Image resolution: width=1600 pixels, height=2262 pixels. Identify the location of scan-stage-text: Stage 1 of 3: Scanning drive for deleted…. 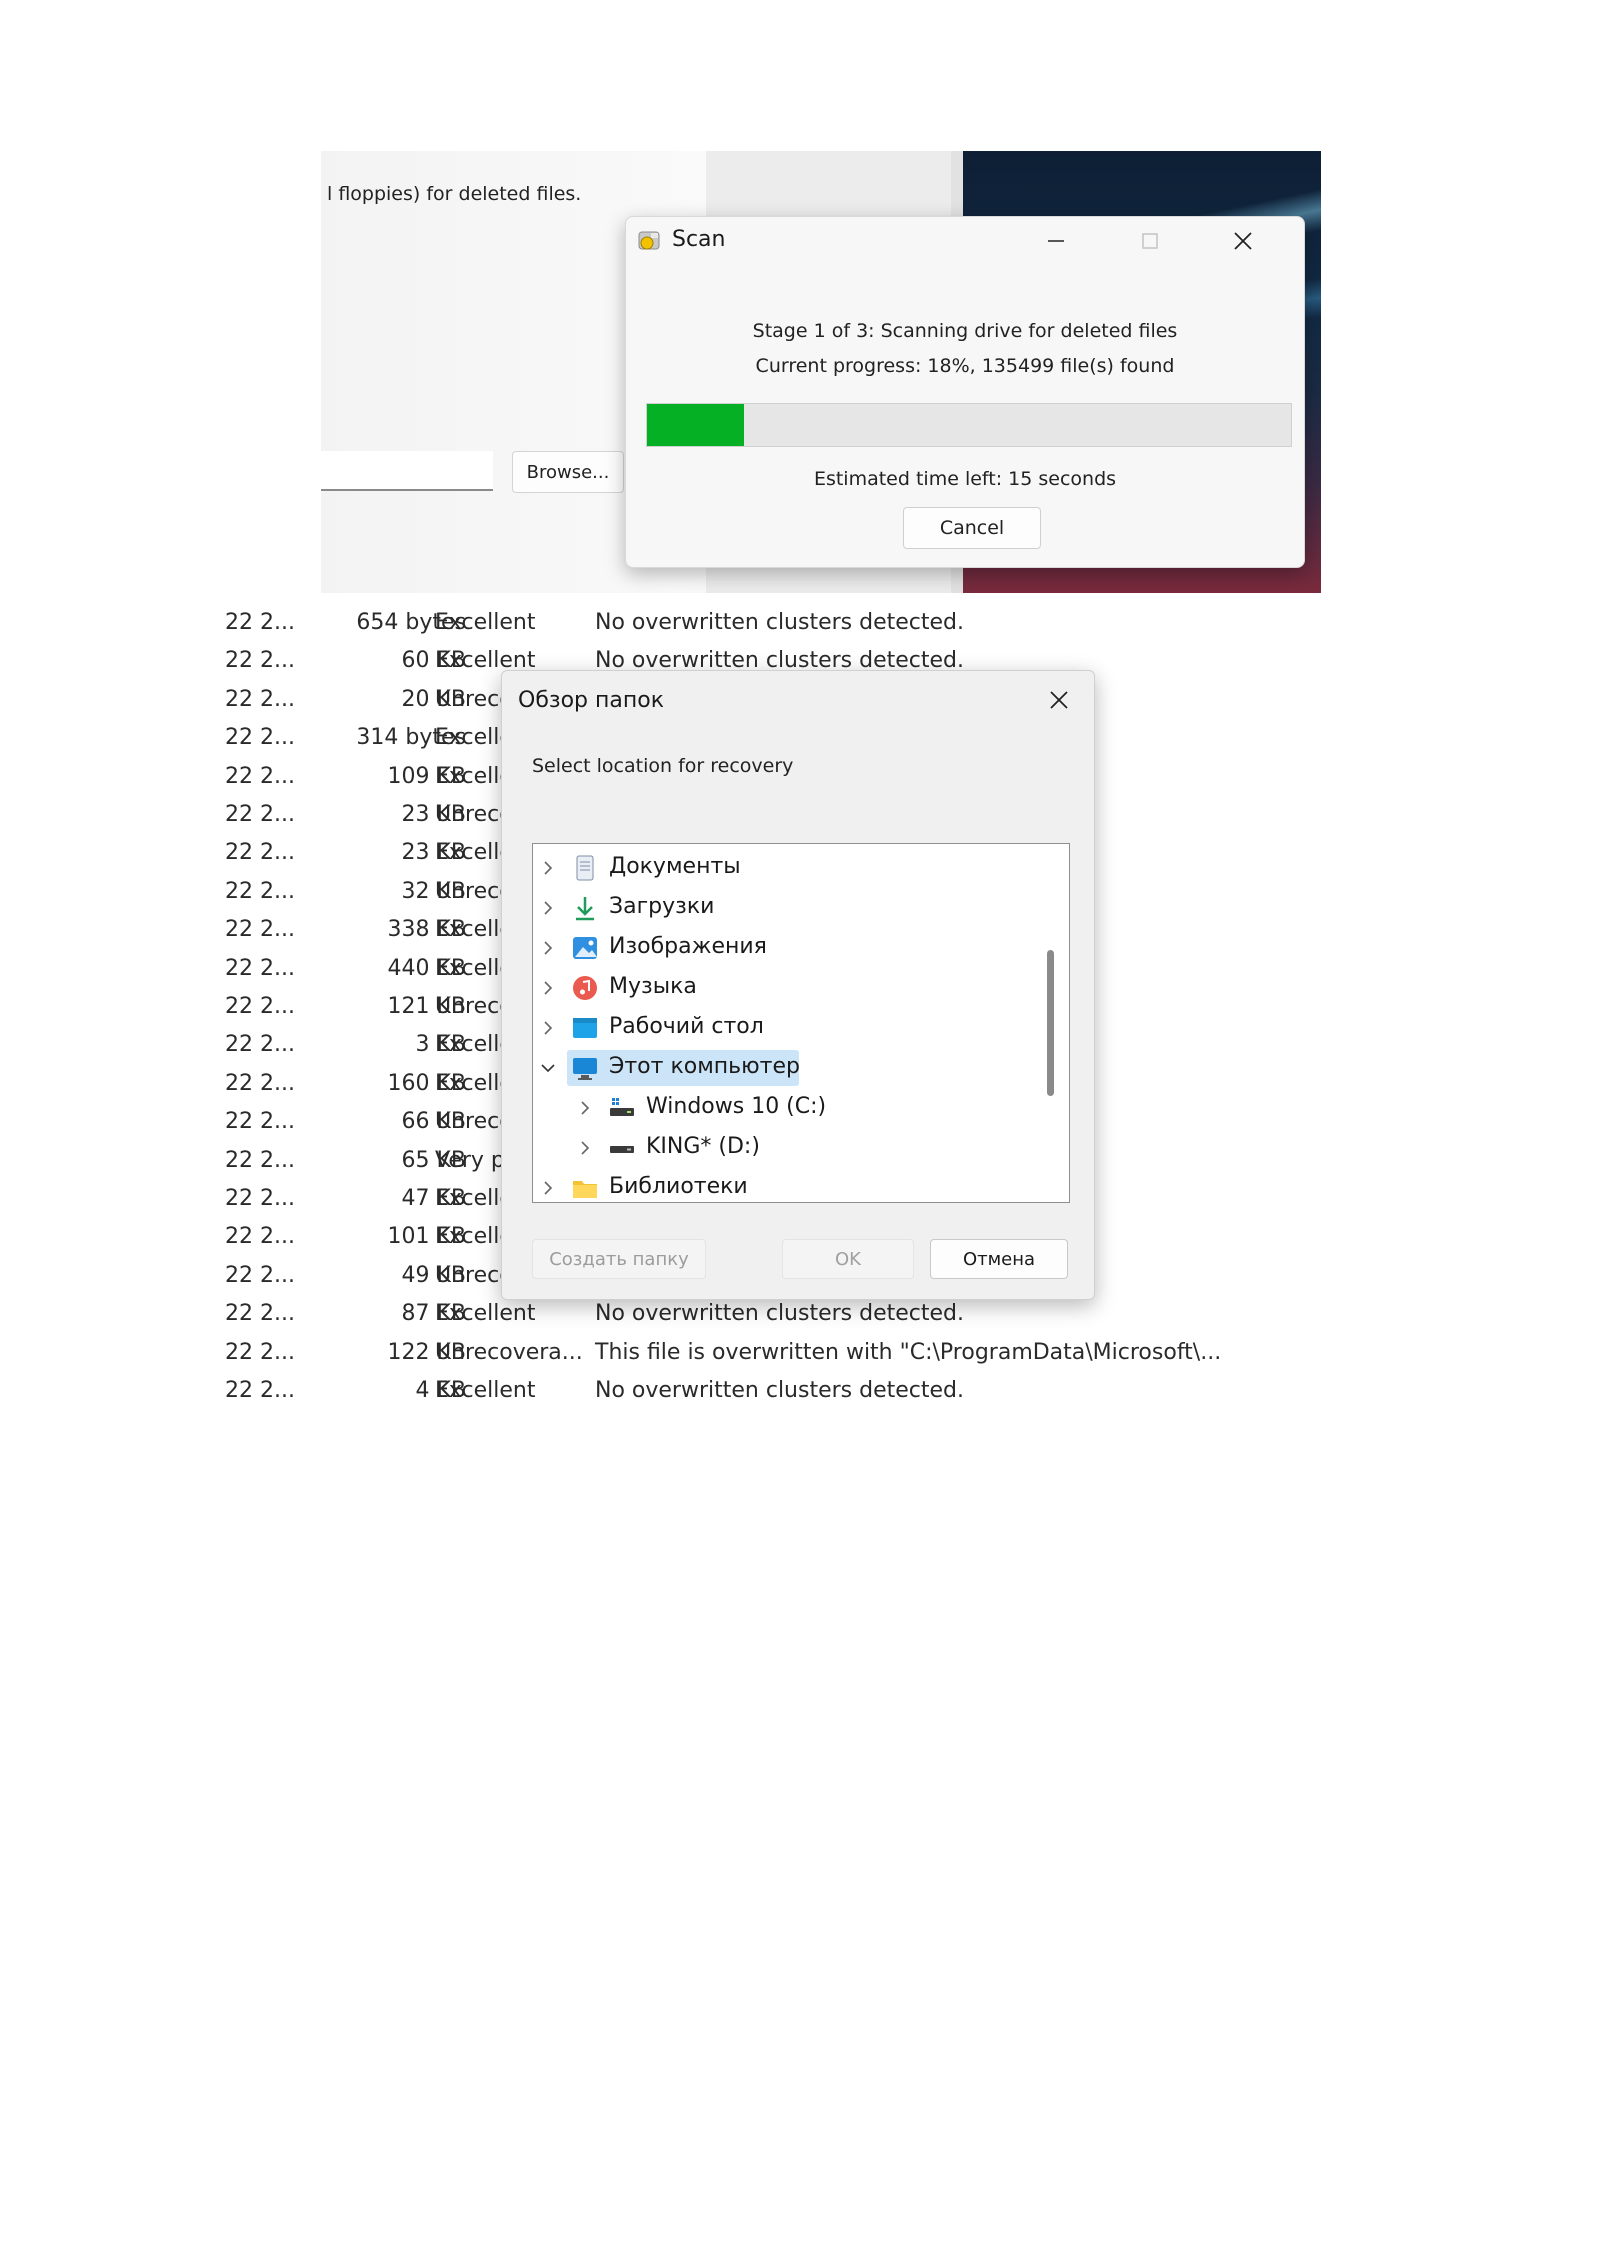
(965, 331).